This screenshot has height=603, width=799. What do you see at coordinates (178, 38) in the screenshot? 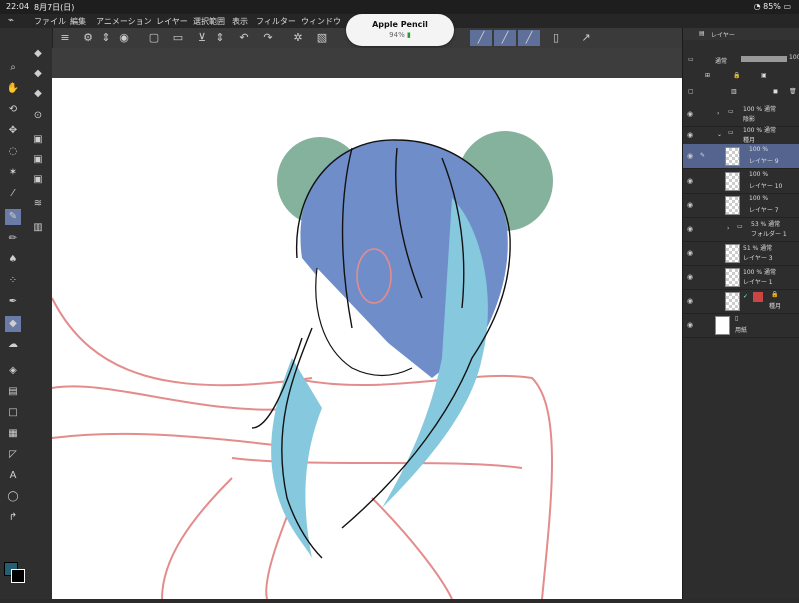
I see `open-icon: ▭` at bounding box center [178, 38].